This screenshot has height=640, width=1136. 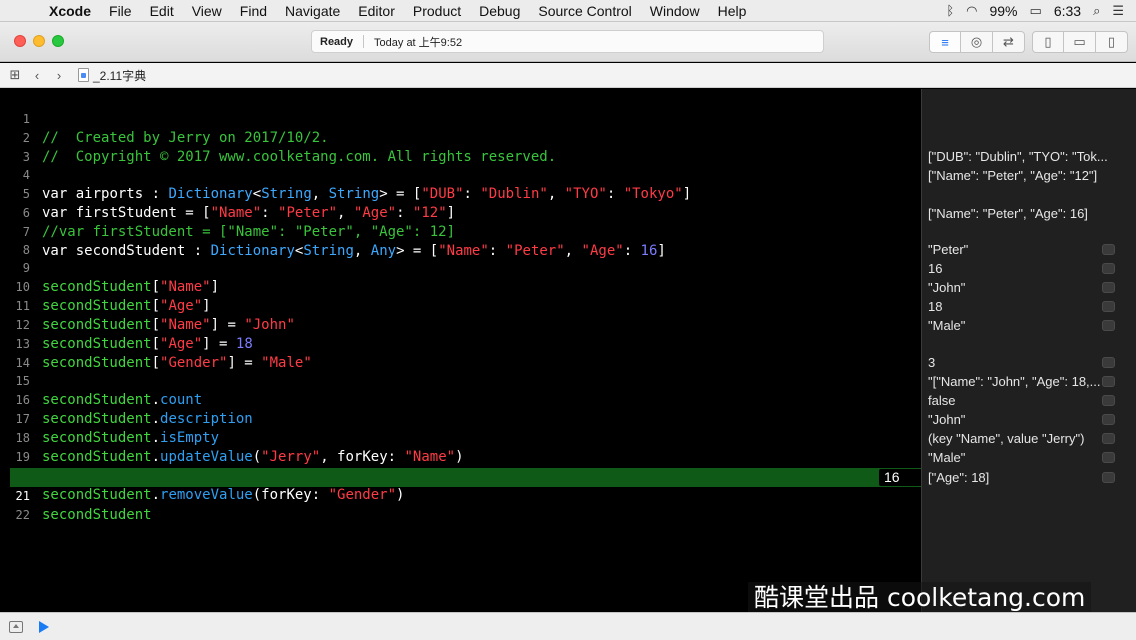 I want to click on run-playground-icon, so click(x=44, y=626).